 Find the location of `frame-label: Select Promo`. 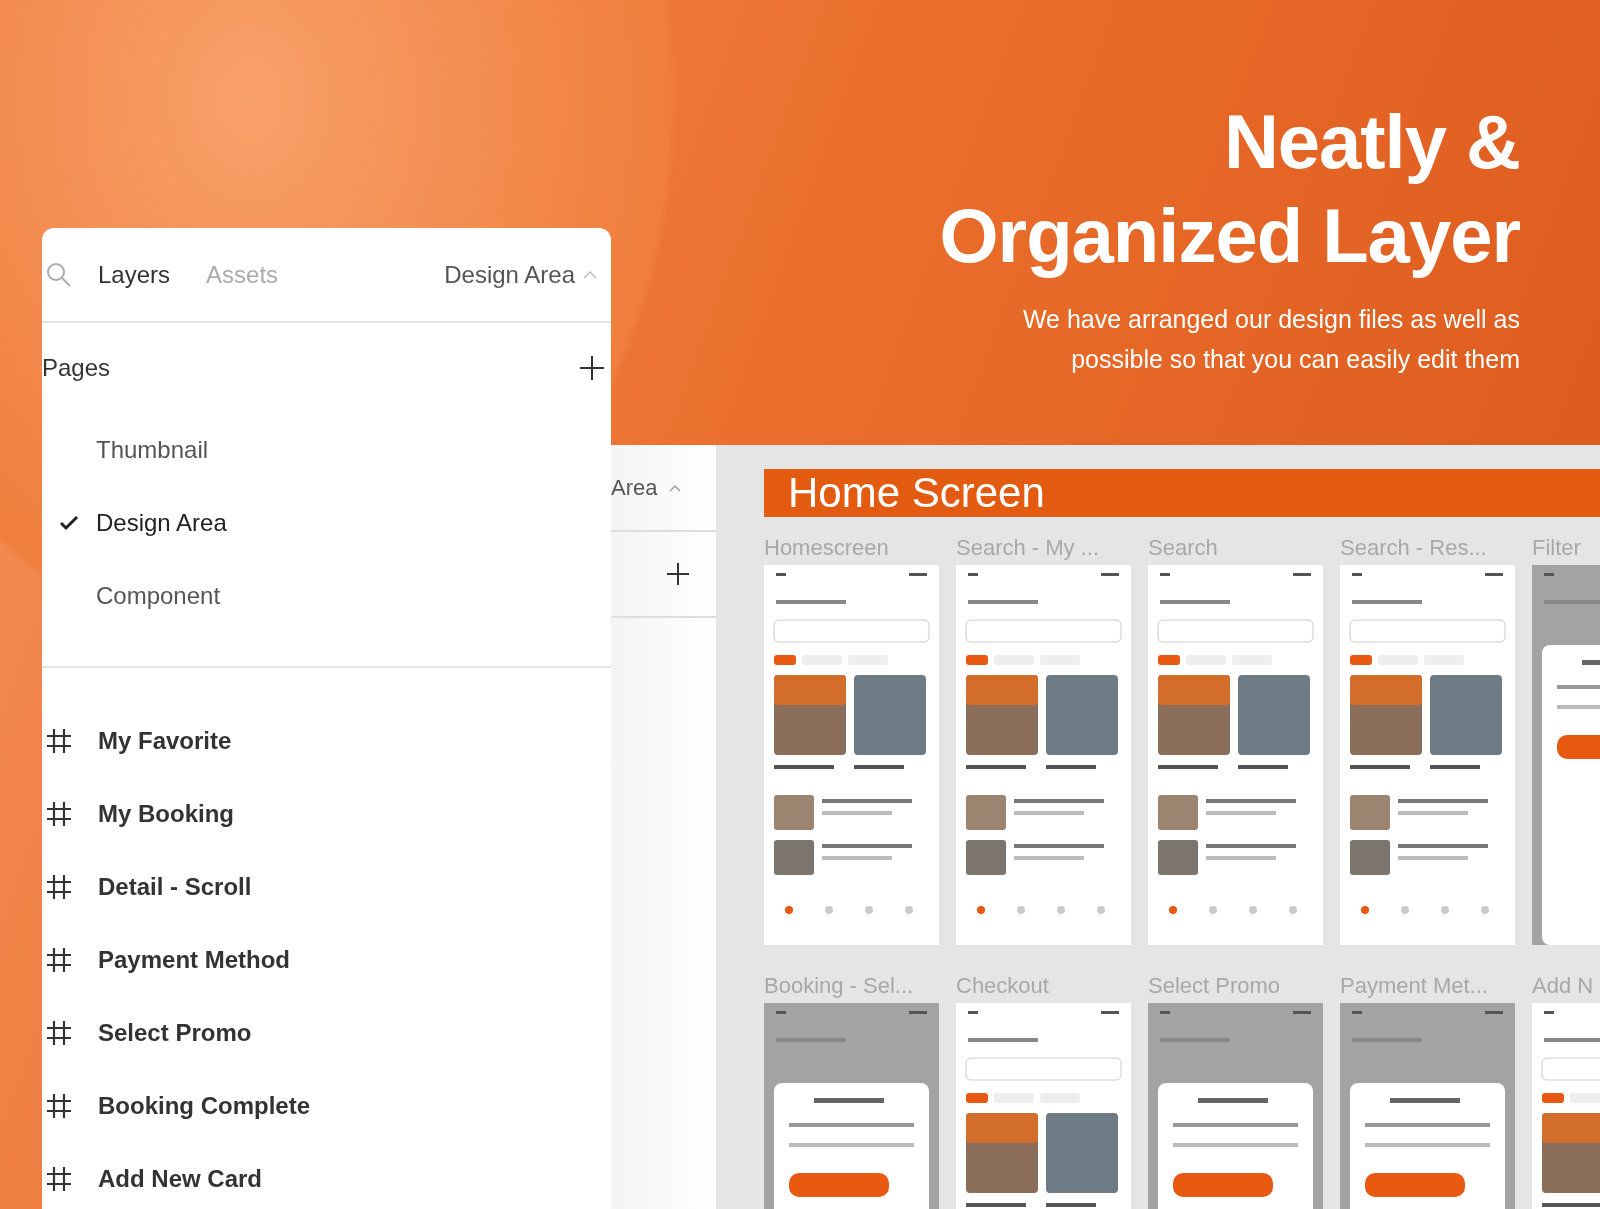

frame-label: Select Promo is located at coordinates (1215, 986).